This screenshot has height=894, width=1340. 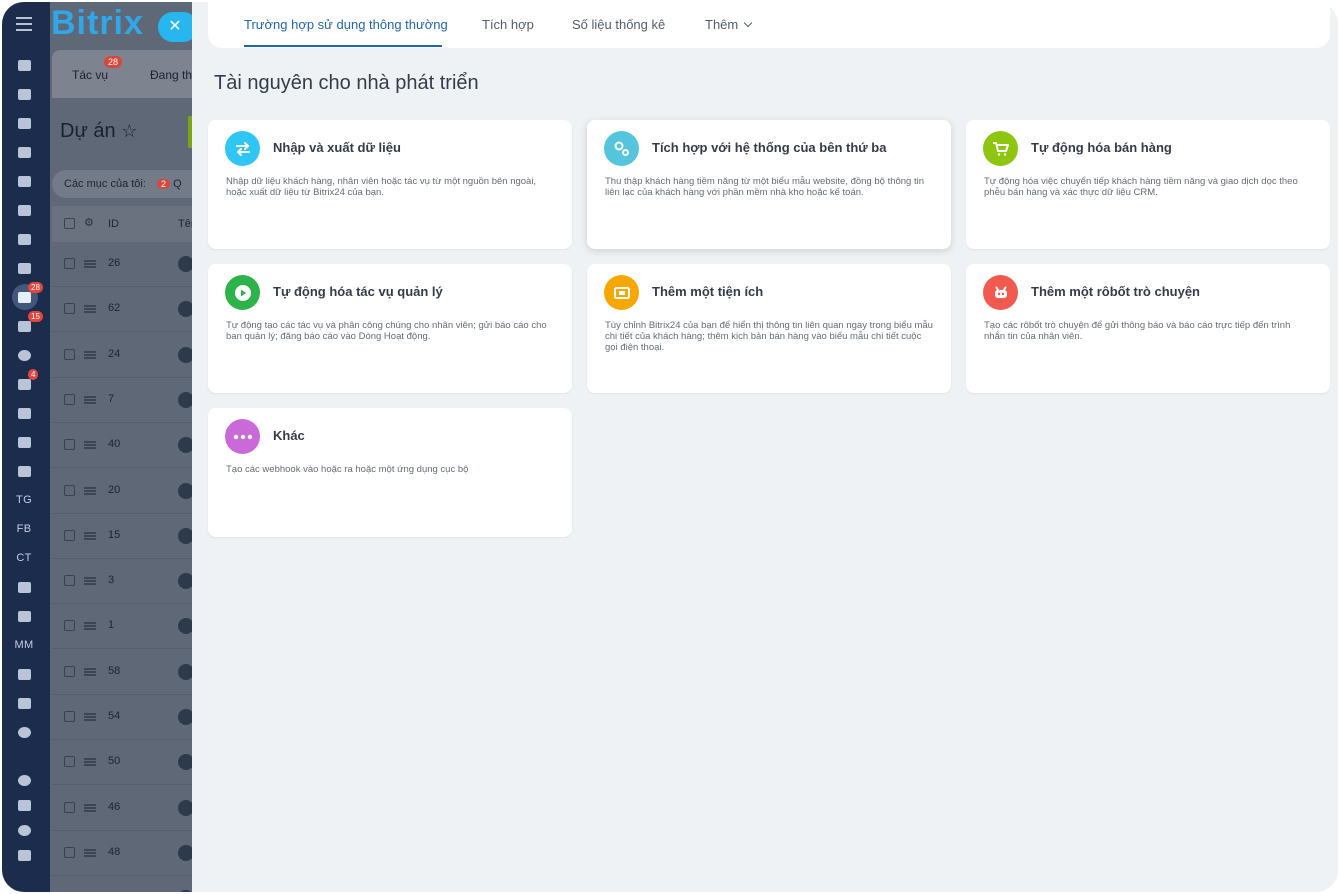 I want to click on background-title: Dự án ☆, so click(x=98, y=131).